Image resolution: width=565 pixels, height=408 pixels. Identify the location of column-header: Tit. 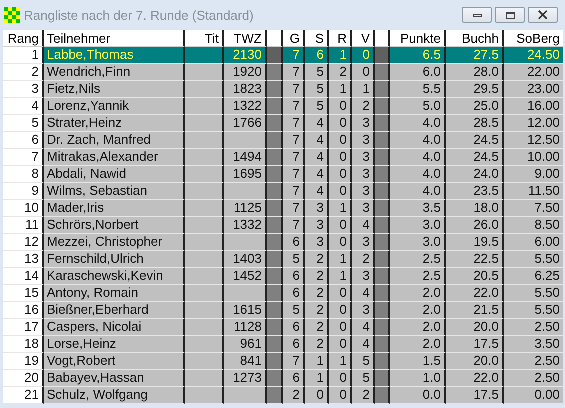
(204, 38).